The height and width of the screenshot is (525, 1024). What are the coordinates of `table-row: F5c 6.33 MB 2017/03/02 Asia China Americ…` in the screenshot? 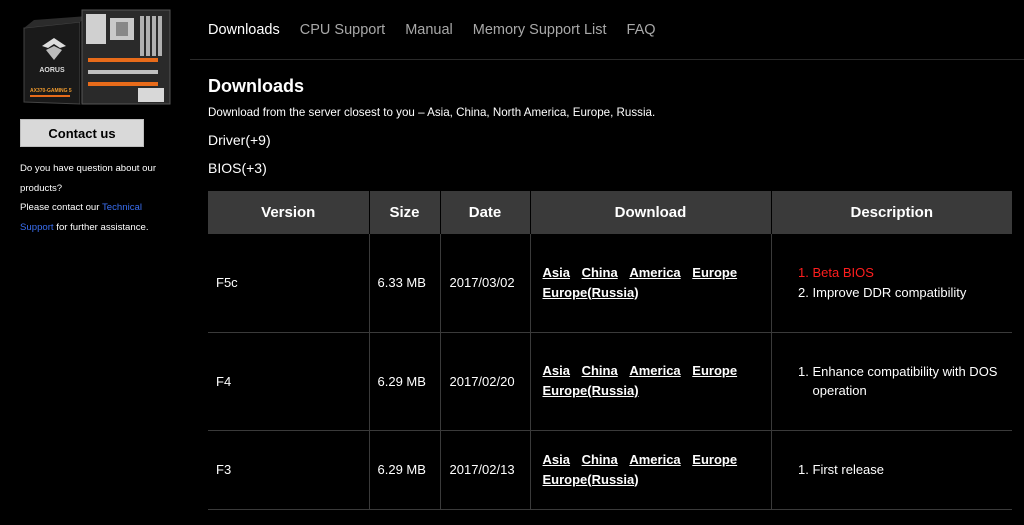 It's located at (610, 283).